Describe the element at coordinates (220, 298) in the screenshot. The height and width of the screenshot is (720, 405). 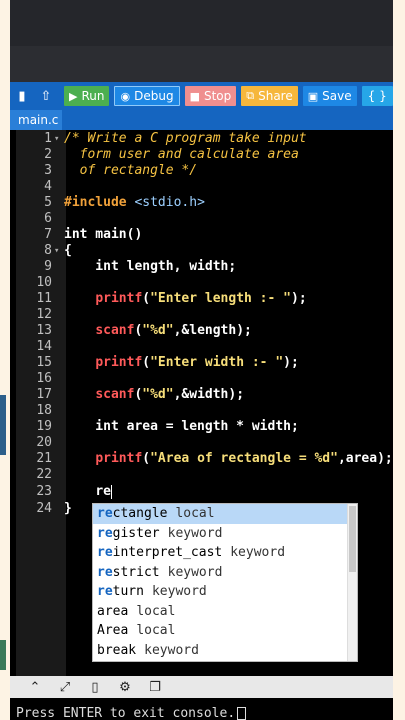
I see `string-token: "Enter length :- "` at that location.